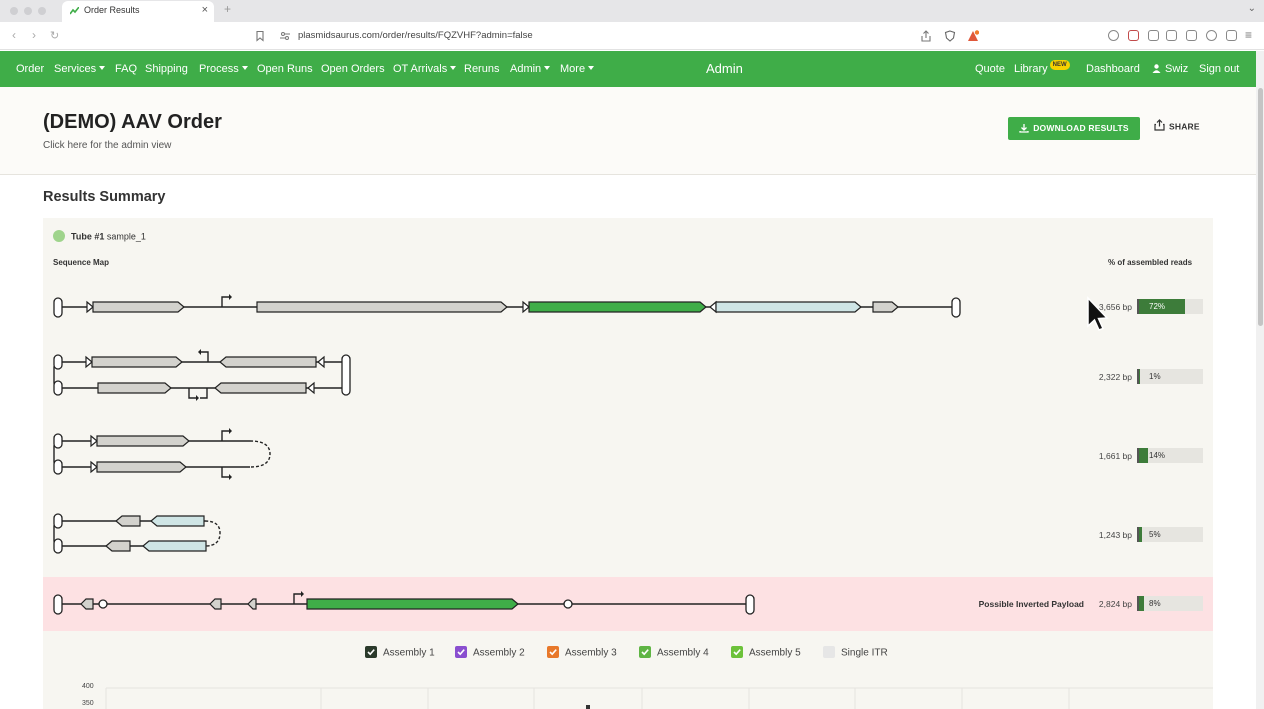 Image resolution: width=1264 pixels, height=709 pixels. Describe the element at coordinates (659, 698) in the screenshot. I see `chart-gridlines` at that location.